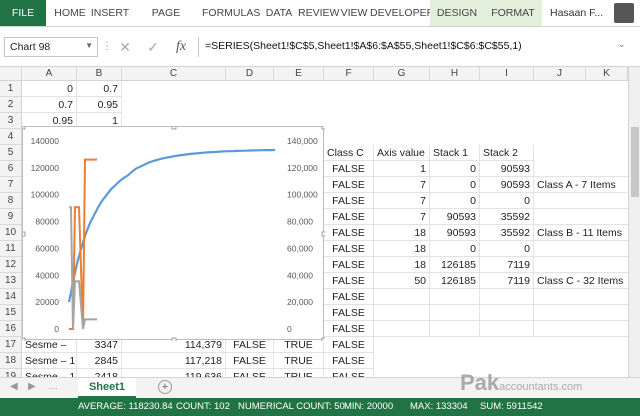 This screenshot has height=416, width=640. I want to click on tab-formulas: FORMULAS, so click(231, 13).